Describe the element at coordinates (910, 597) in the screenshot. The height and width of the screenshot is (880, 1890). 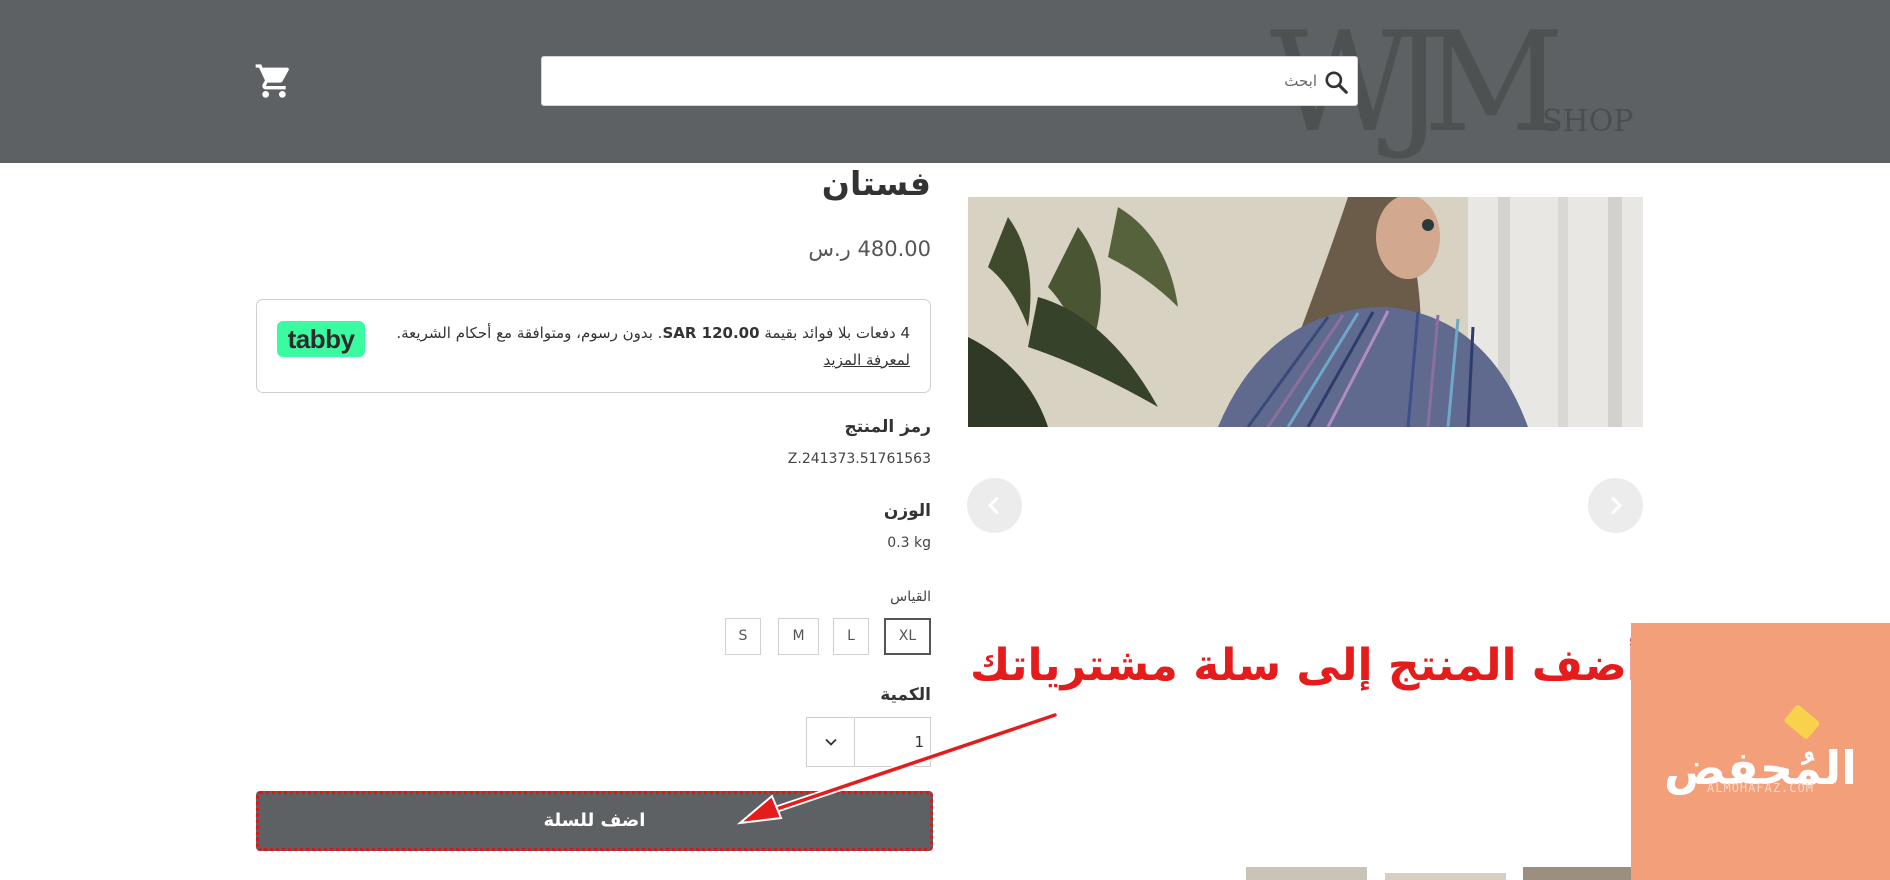
I see `size-label: القياس` at that location.